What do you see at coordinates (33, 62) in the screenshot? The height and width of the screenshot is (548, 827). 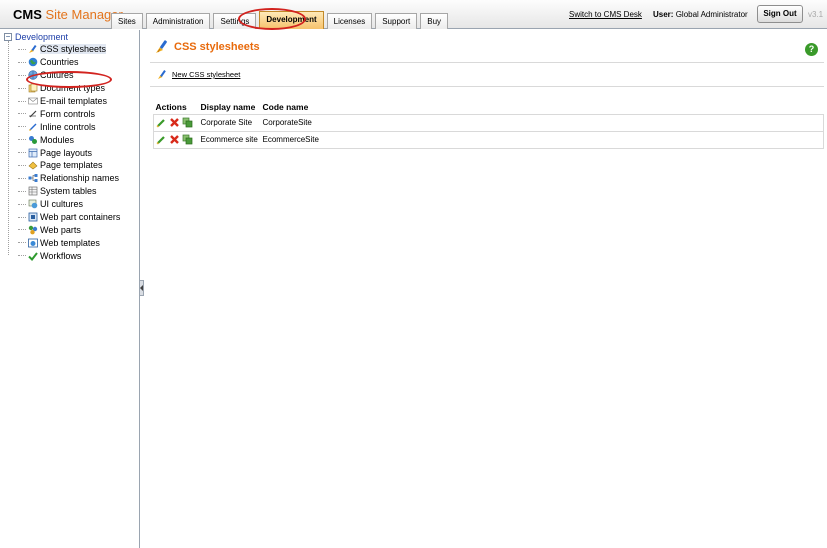 I see `globe-icon` at bounding box center [33, 62].